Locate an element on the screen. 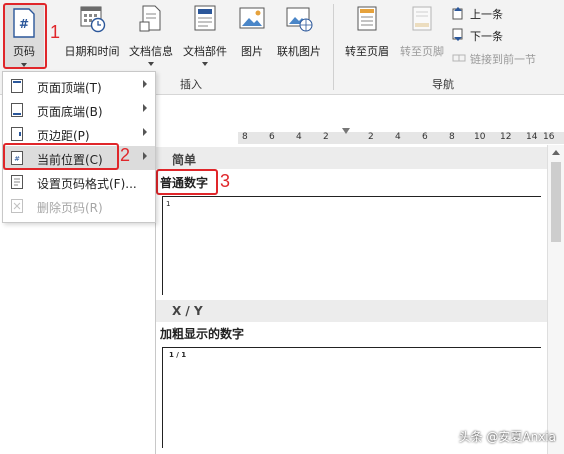 The width and height of the screenshot is (564, 454). menu-item-label: 页边距(P) is located at coordinates (63, 136).